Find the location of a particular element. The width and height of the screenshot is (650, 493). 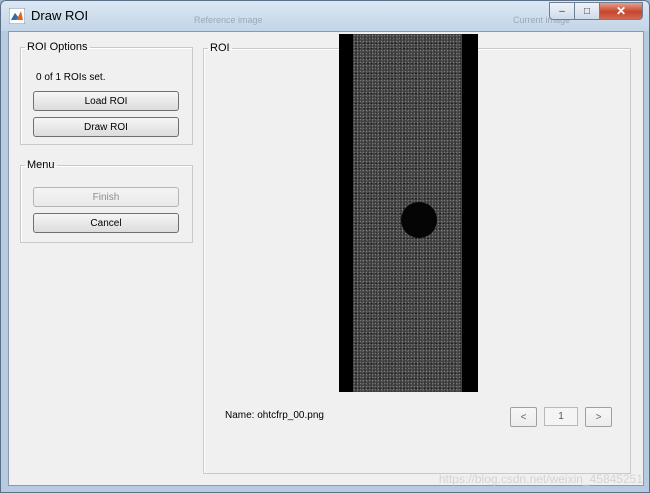

maximize-button: □ is located at coordinates (587, 11).